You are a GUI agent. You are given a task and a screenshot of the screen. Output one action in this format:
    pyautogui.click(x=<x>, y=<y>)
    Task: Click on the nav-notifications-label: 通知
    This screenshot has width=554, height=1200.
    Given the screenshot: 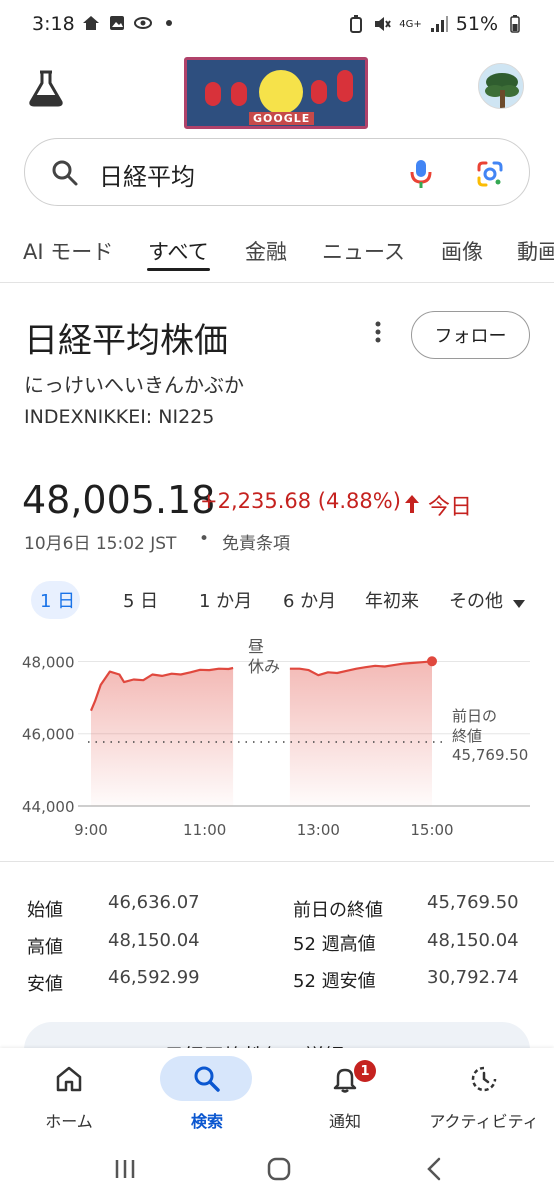 What is the action you would take?
    pyautogui.click(x=344, y=1121)
    